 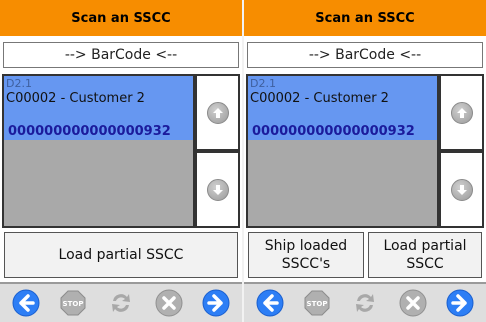 I want to click on ship-loaded-label-line2: SSCC's, so click(x=306, y=264).